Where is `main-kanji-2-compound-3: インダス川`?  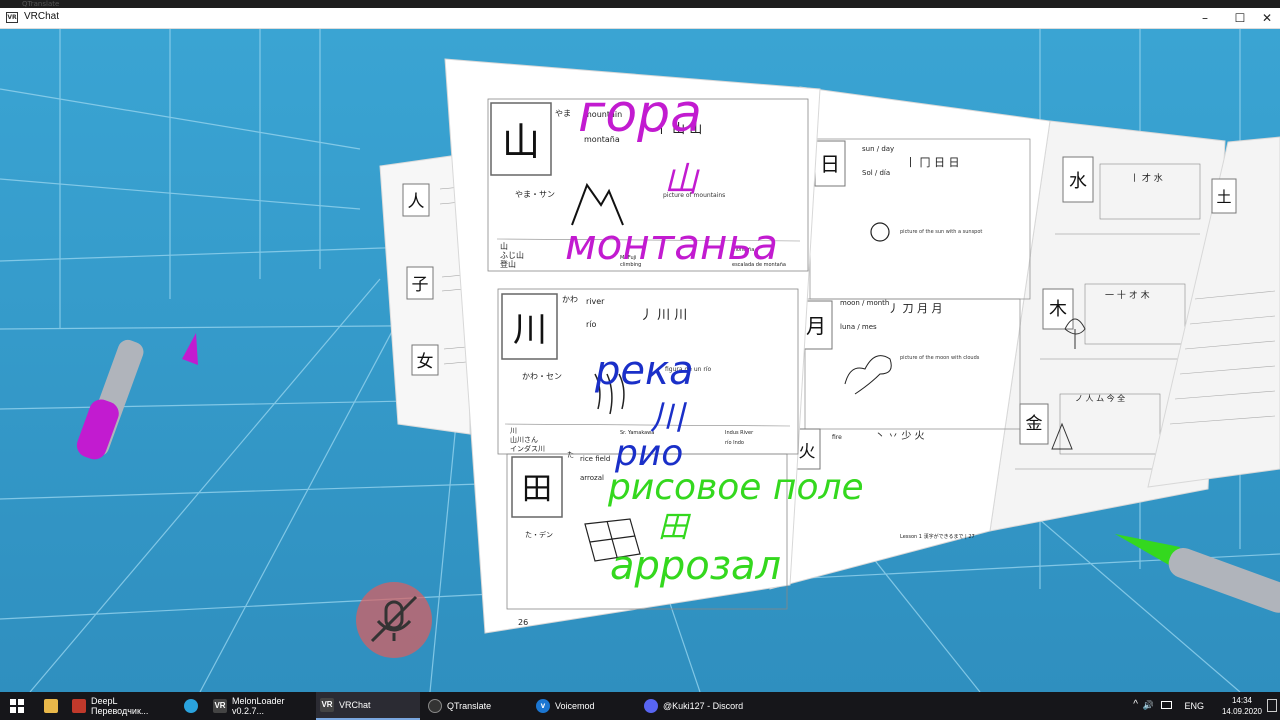
main-kanji-2-compound-3: インダス川 is located at coordinates (527, 448).